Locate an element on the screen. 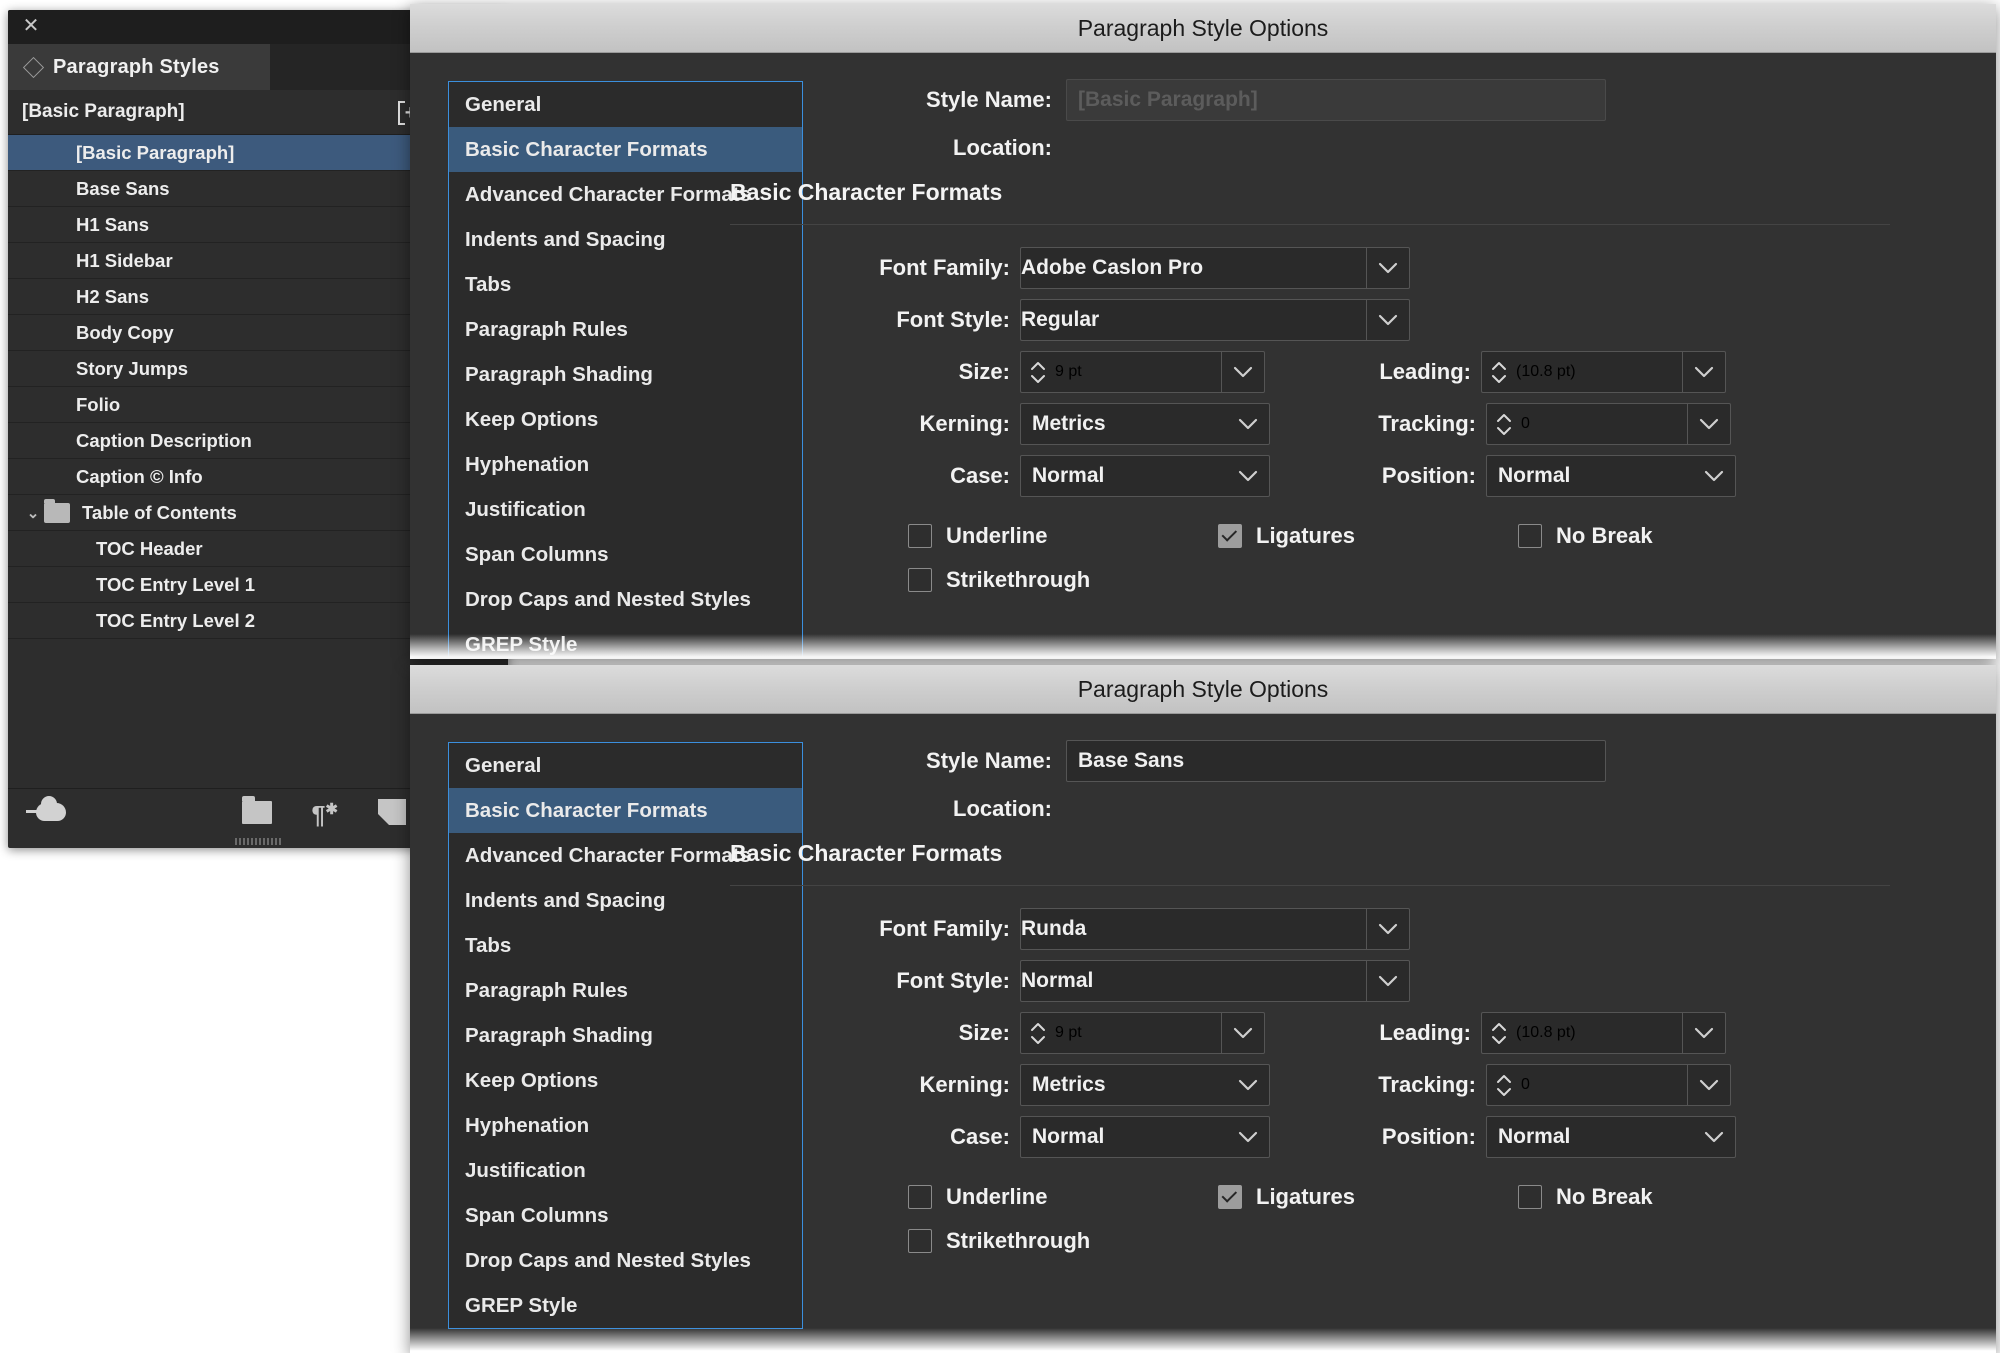 The height and width of the screenshot is (1353, 2000). clear-overrides-icon: ¶✱ is located at coordinates (325, 813).